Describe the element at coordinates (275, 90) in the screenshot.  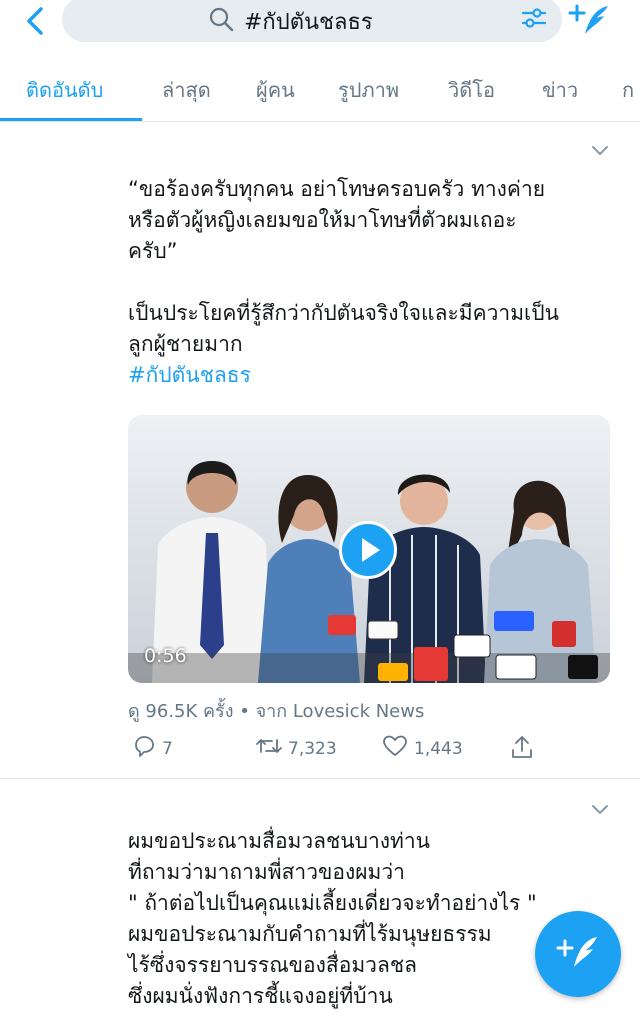
I see `tab-people: ผู้คน` at that location.